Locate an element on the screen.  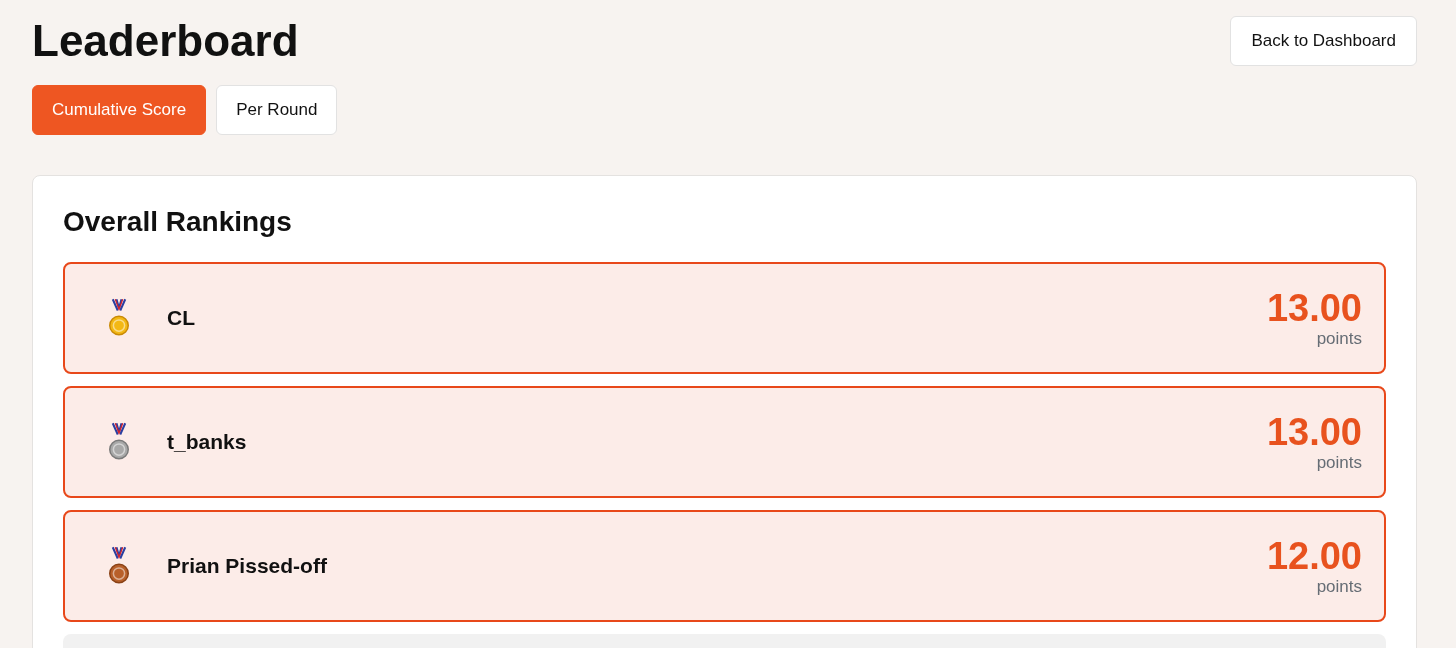
player-name: CL is located at coordinates (181, 318).